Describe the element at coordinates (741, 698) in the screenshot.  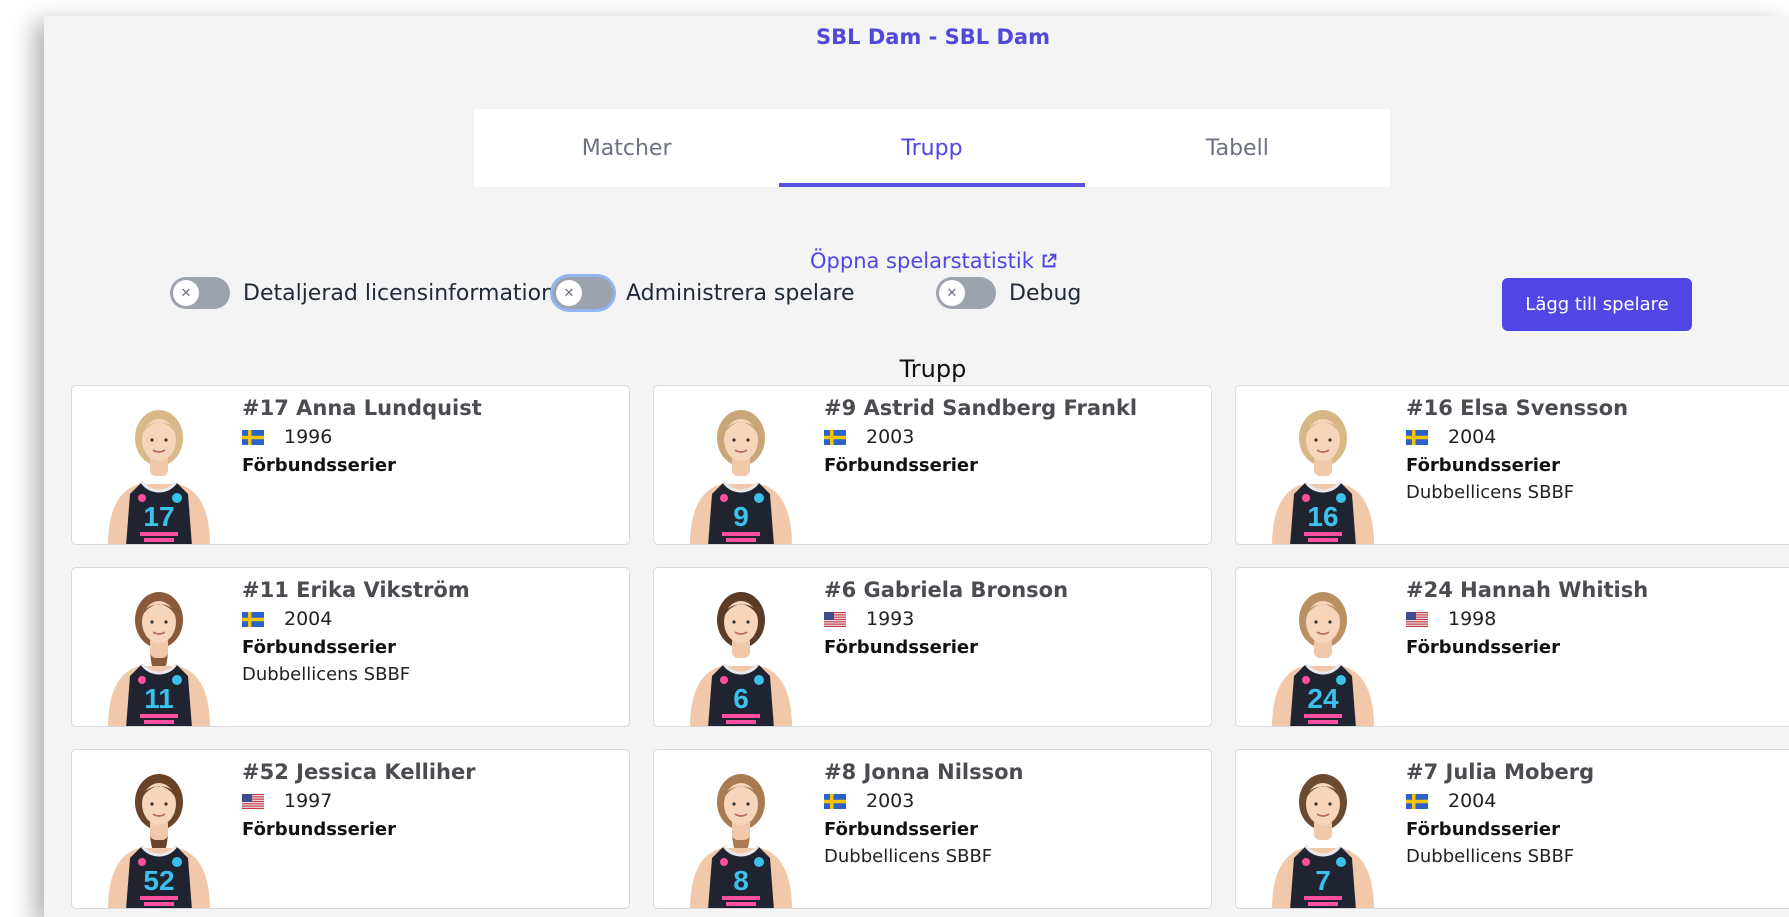
I see `jersey-number: 6` at that location.